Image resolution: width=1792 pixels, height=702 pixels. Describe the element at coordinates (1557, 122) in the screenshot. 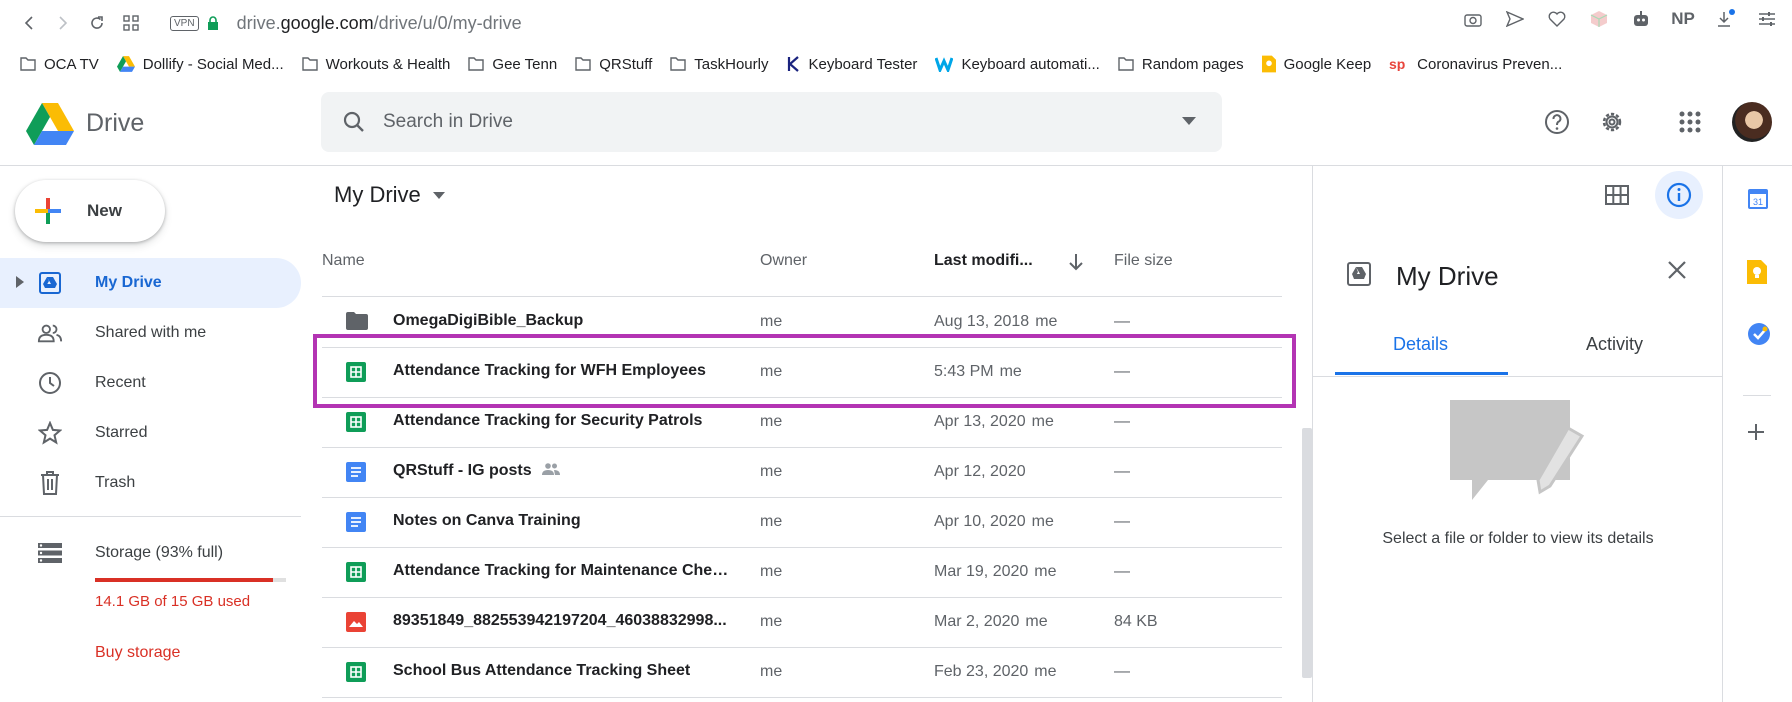

I see `help-icon` at that location.